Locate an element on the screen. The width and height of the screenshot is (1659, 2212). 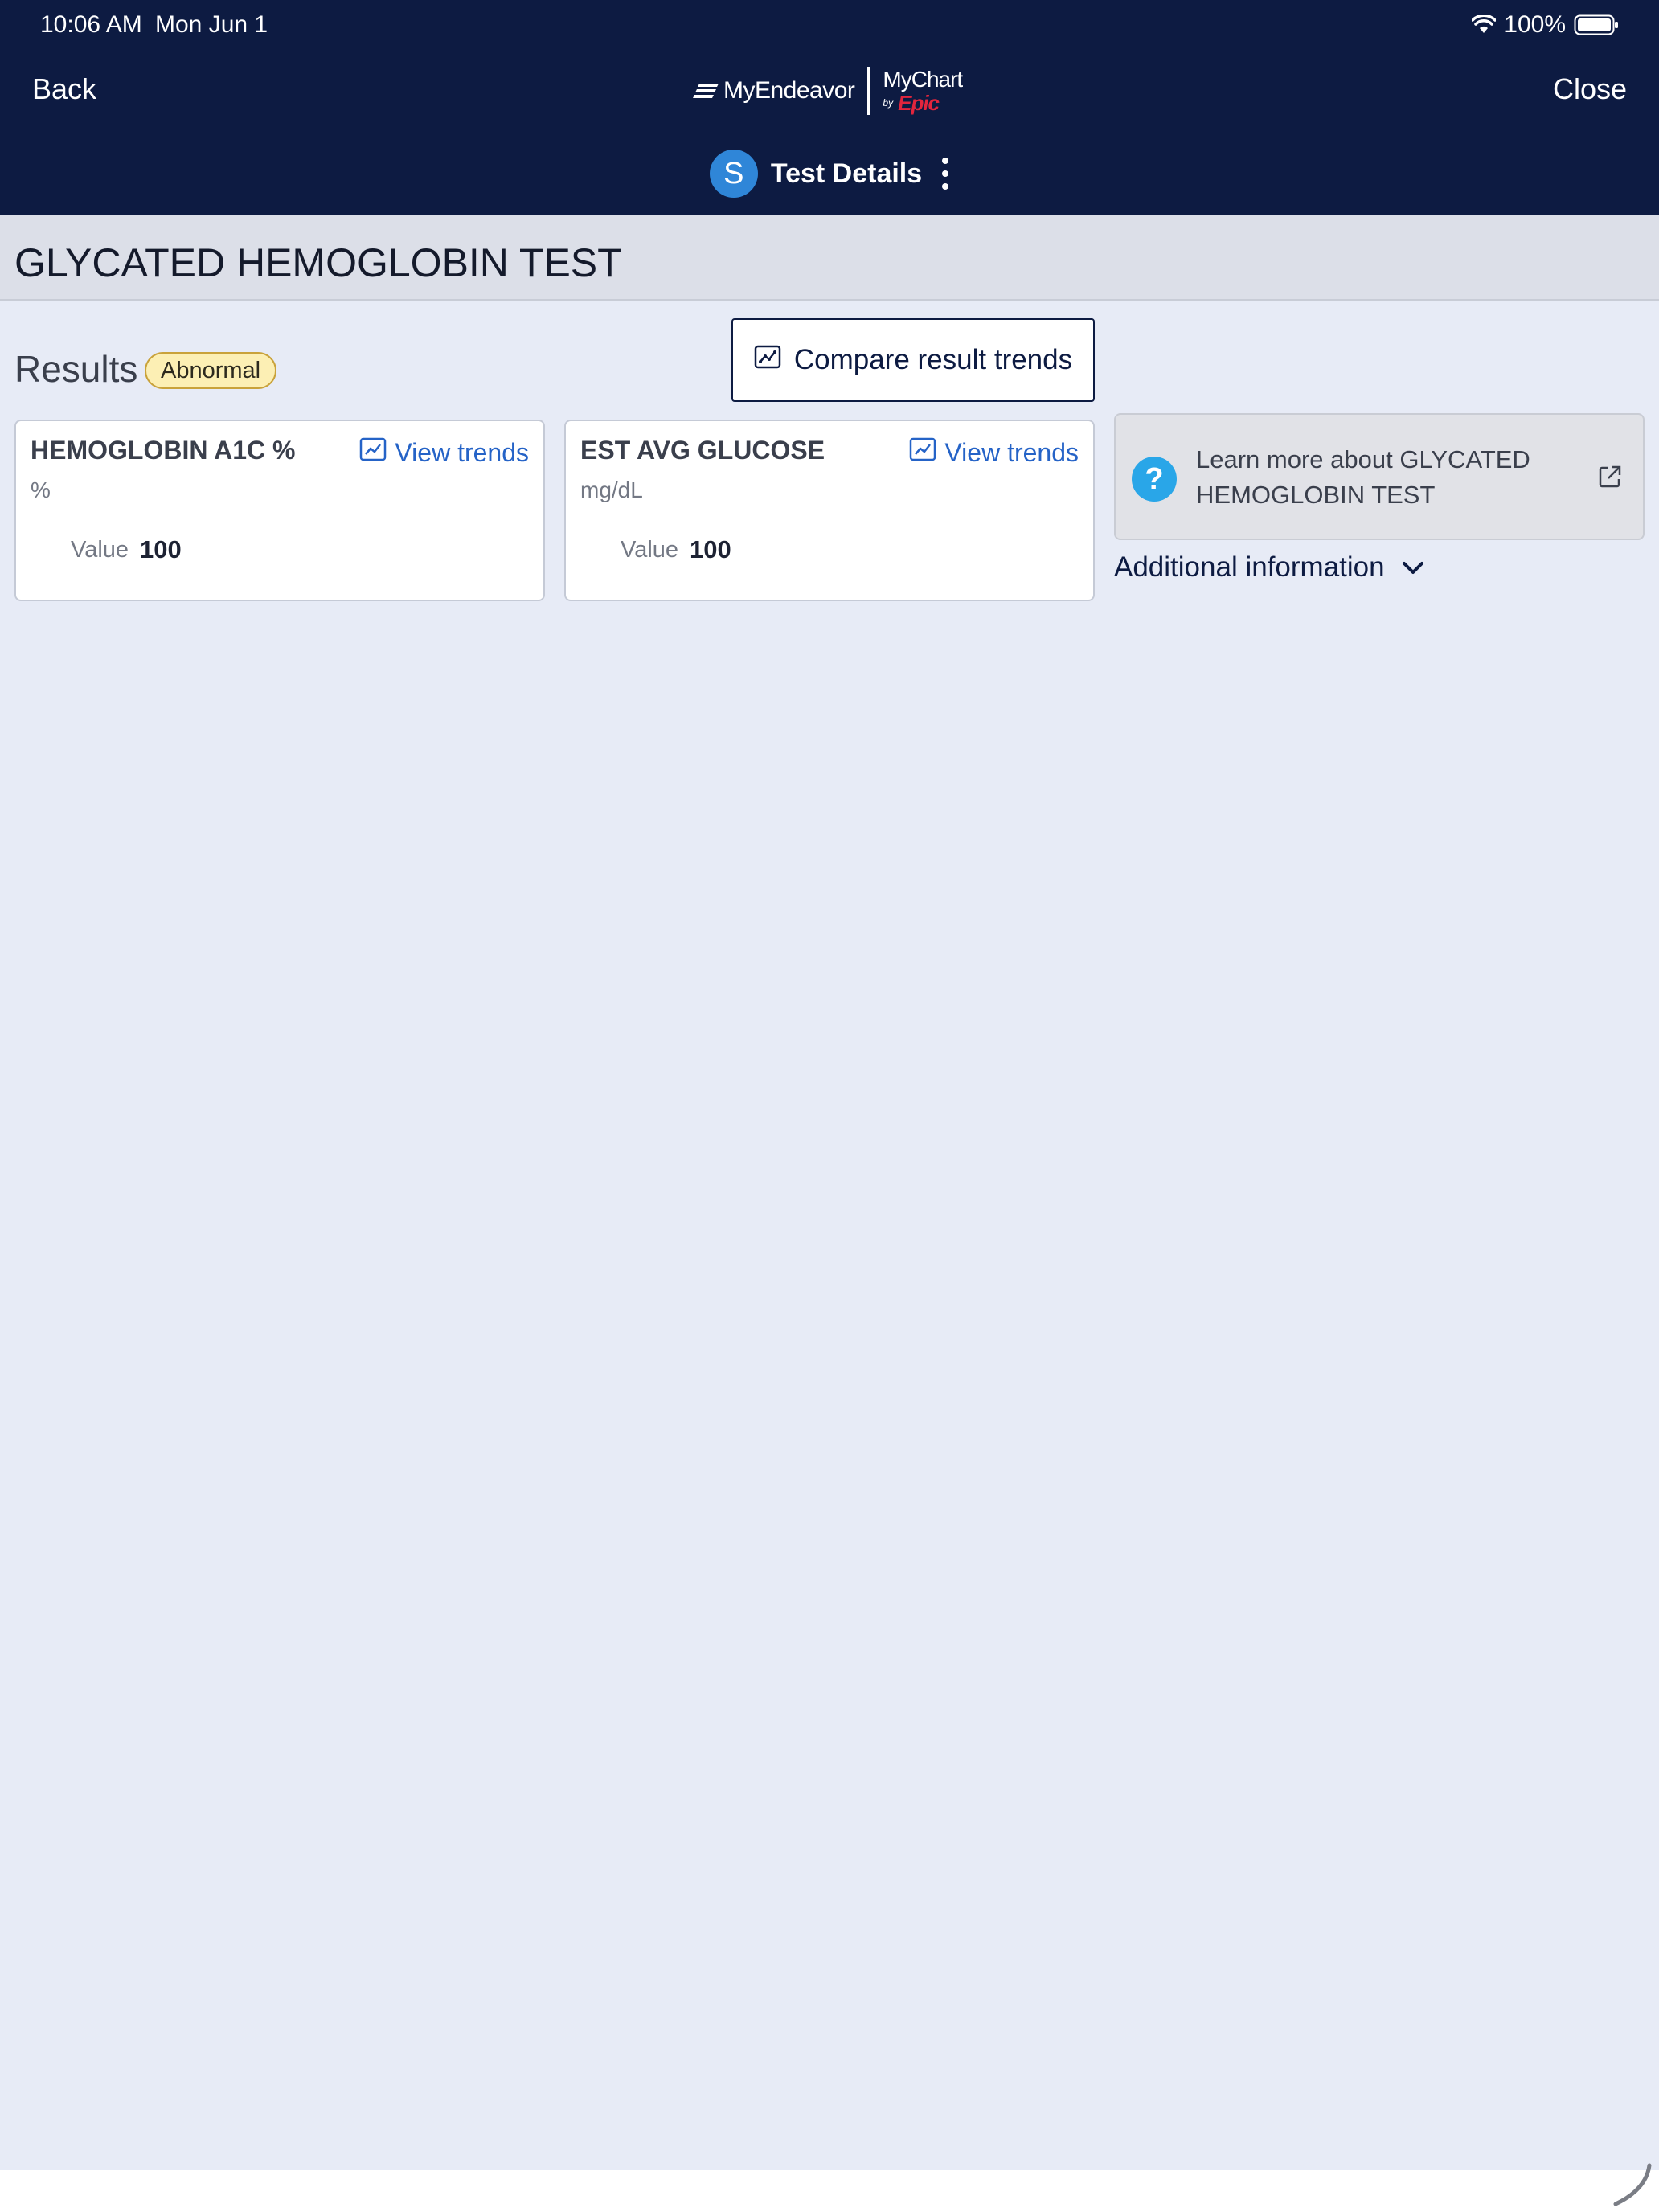
resize-handle-icon is located at coordinates (1630, 2186).